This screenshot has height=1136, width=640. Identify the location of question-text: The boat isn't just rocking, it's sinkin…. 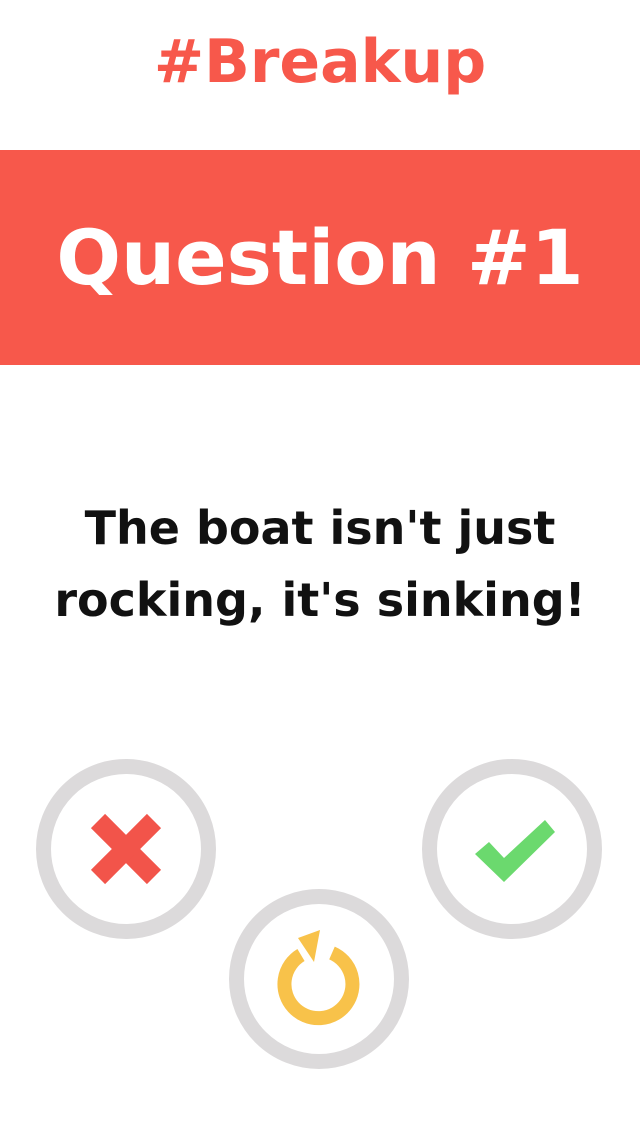
(320, 564).